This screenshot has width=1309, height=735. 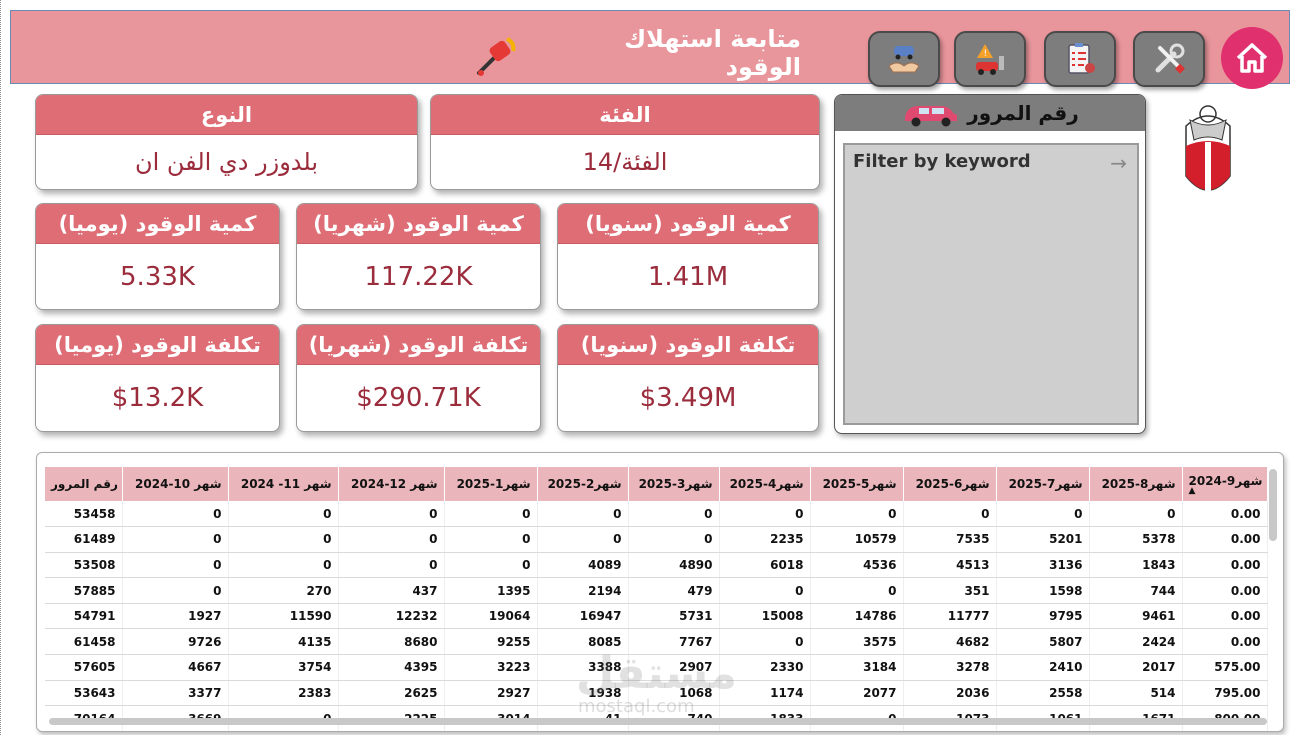 What do you see at coordinates (391, 484) in the screenshot?
I see `column-header: شهر 12-2024` at bounding box center [391, 484].